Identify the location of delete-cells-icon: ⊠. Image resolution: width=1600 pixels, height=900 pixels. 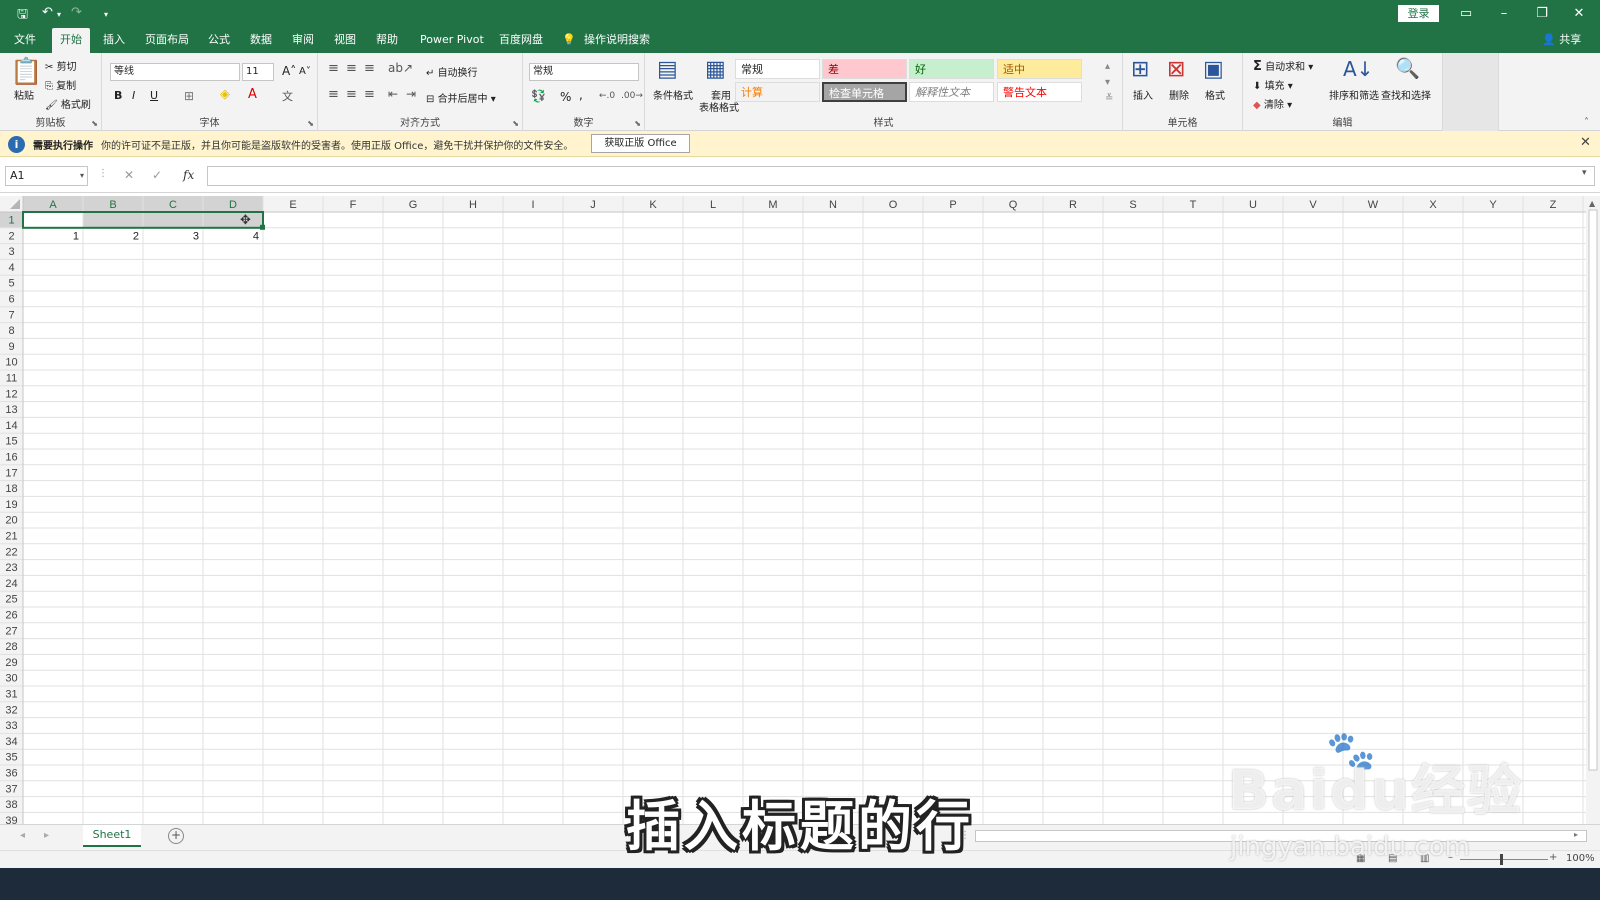
(1176, 69).